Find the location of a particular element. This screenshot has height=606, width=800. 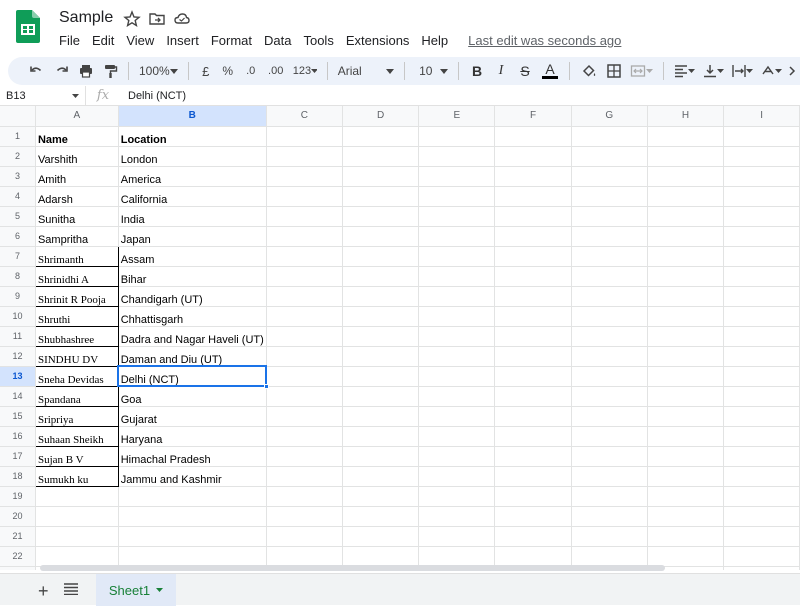

row-header: 6 is located at coordinates (18, 236).